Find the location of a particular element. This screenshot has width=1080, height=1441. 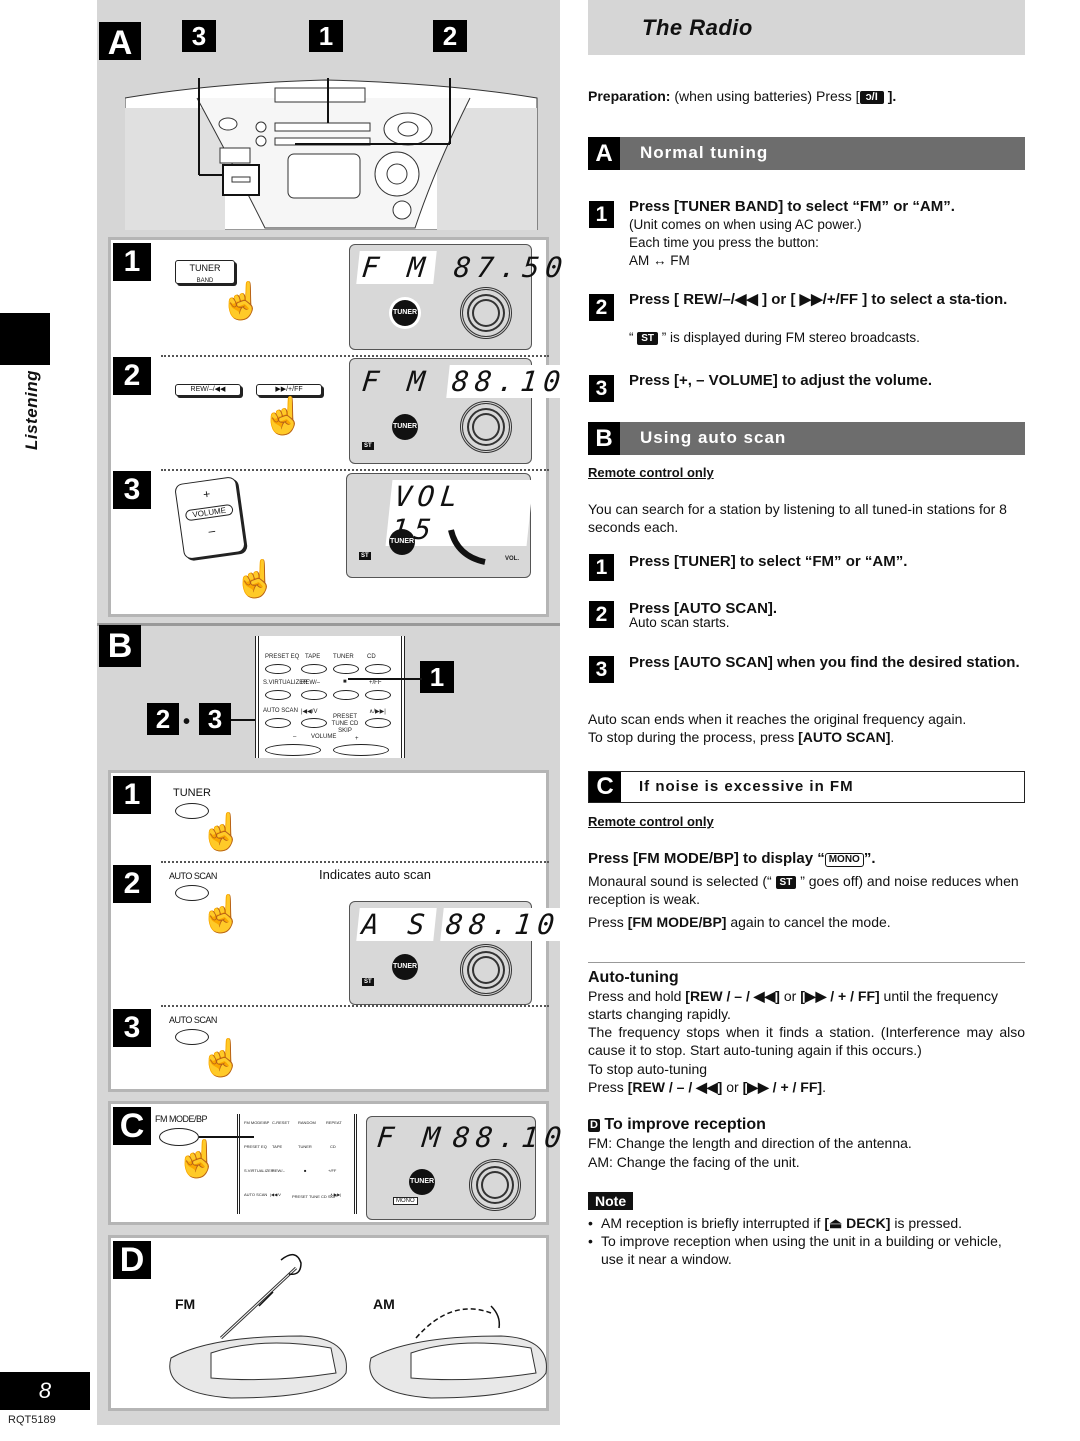

rew-button: REW/–/◀◀ is located at coordinates (208, 390).